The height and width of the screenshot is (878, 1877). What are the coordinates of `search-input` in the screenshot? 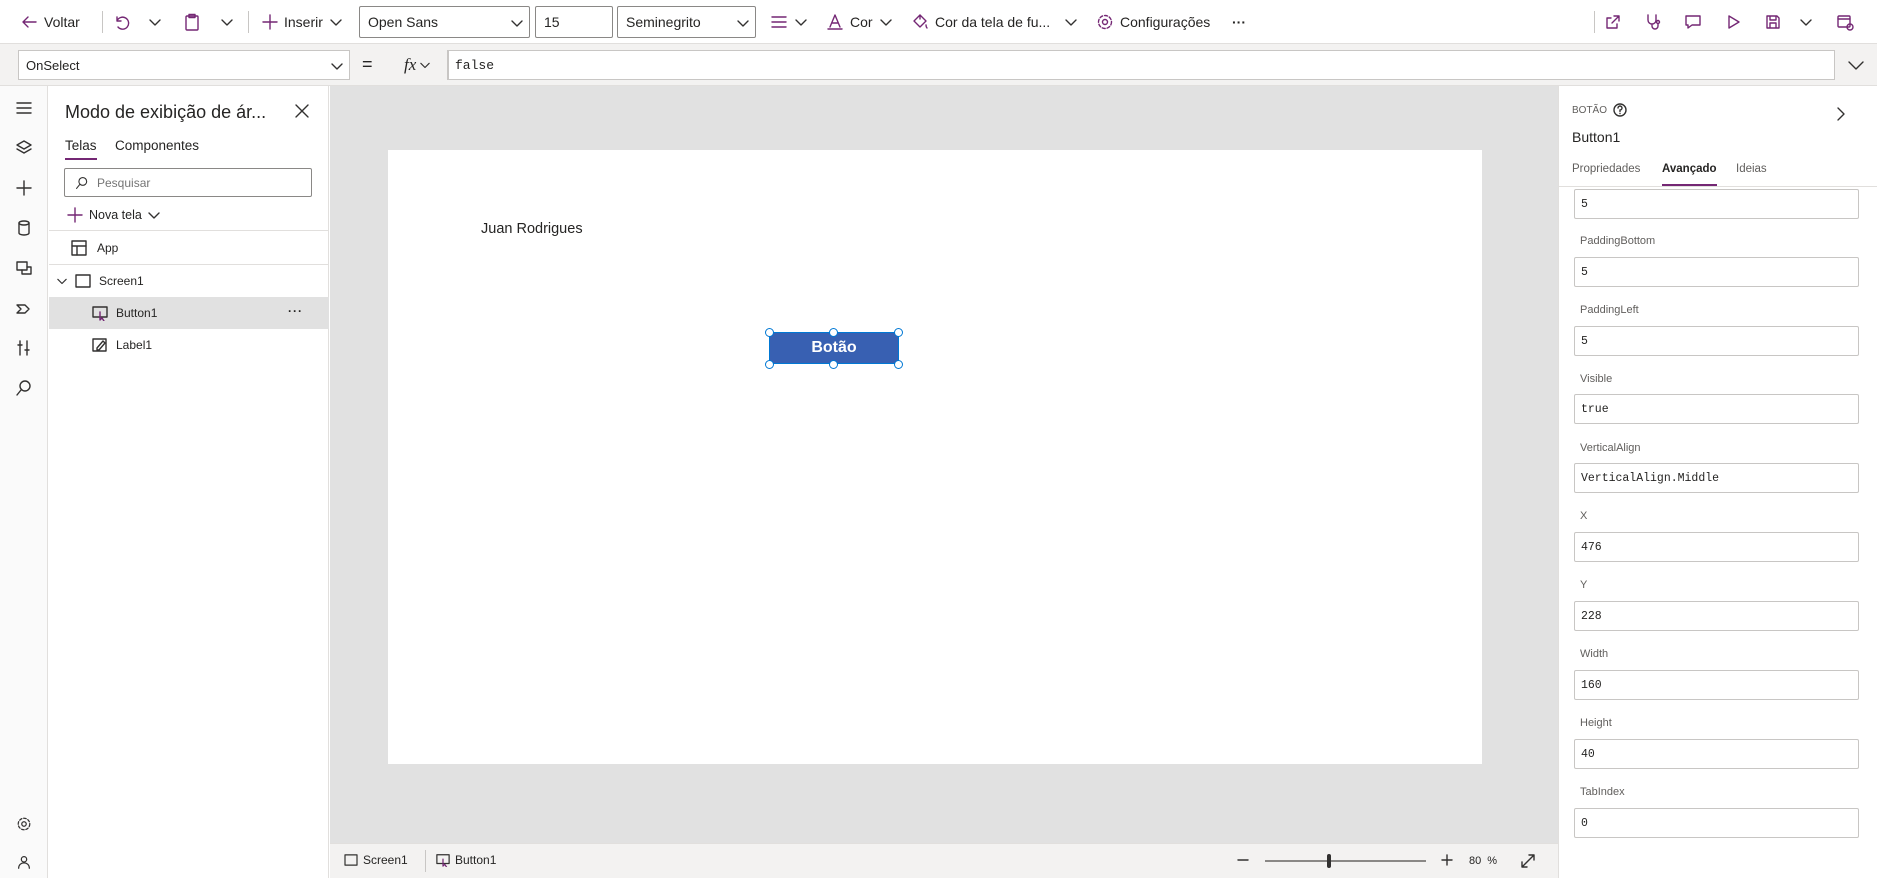 It's located at (197, 182).